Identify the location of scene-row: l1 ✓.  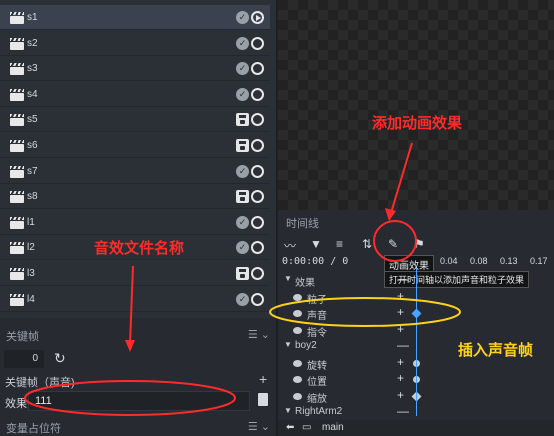
(135, 222).